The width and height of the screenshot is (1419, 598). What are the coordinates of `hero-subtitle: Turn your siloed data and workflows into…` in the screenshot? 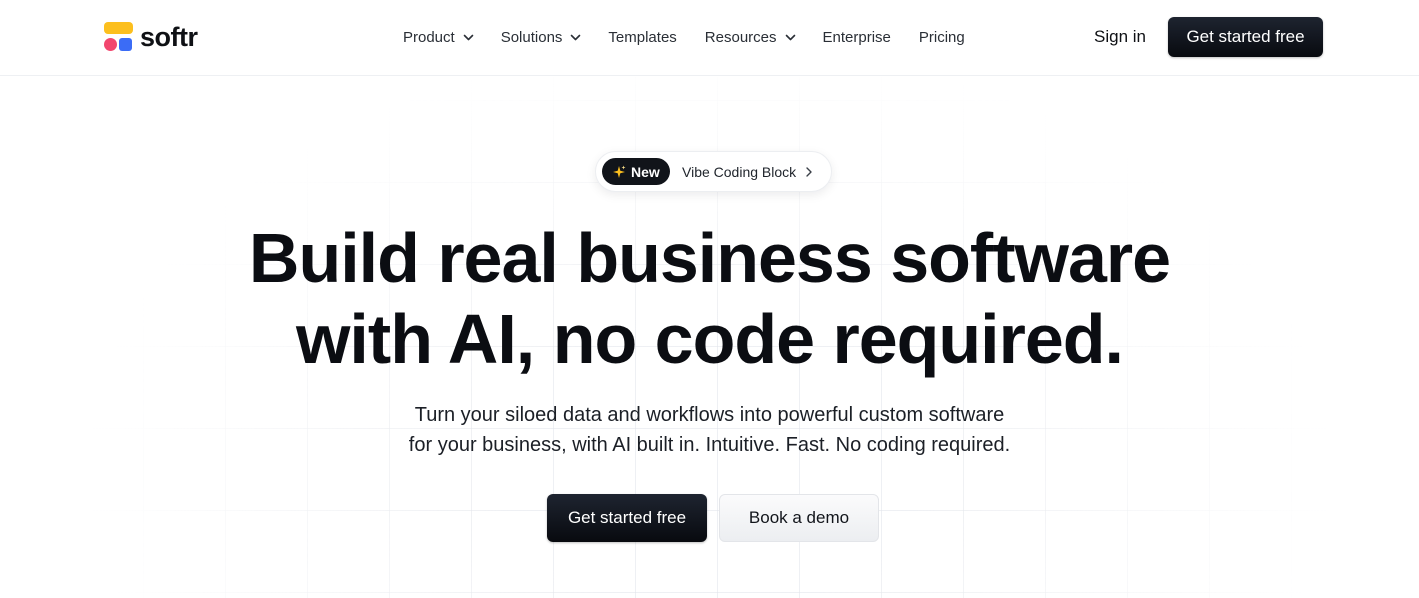 It's located at (709, 430).